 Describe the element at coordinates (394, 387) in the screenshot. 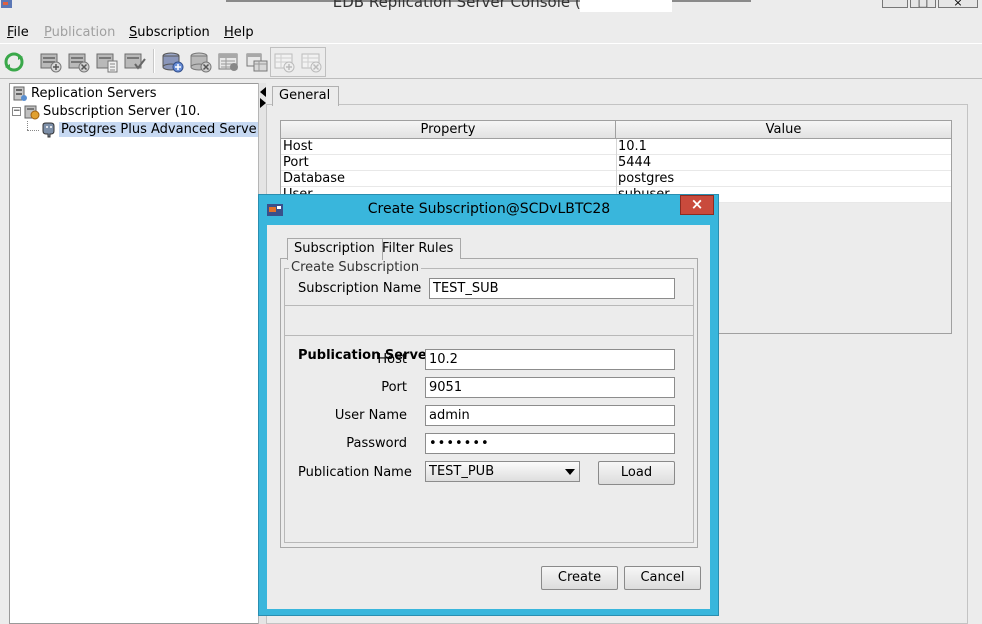

I see `port-label: Port` at that location.